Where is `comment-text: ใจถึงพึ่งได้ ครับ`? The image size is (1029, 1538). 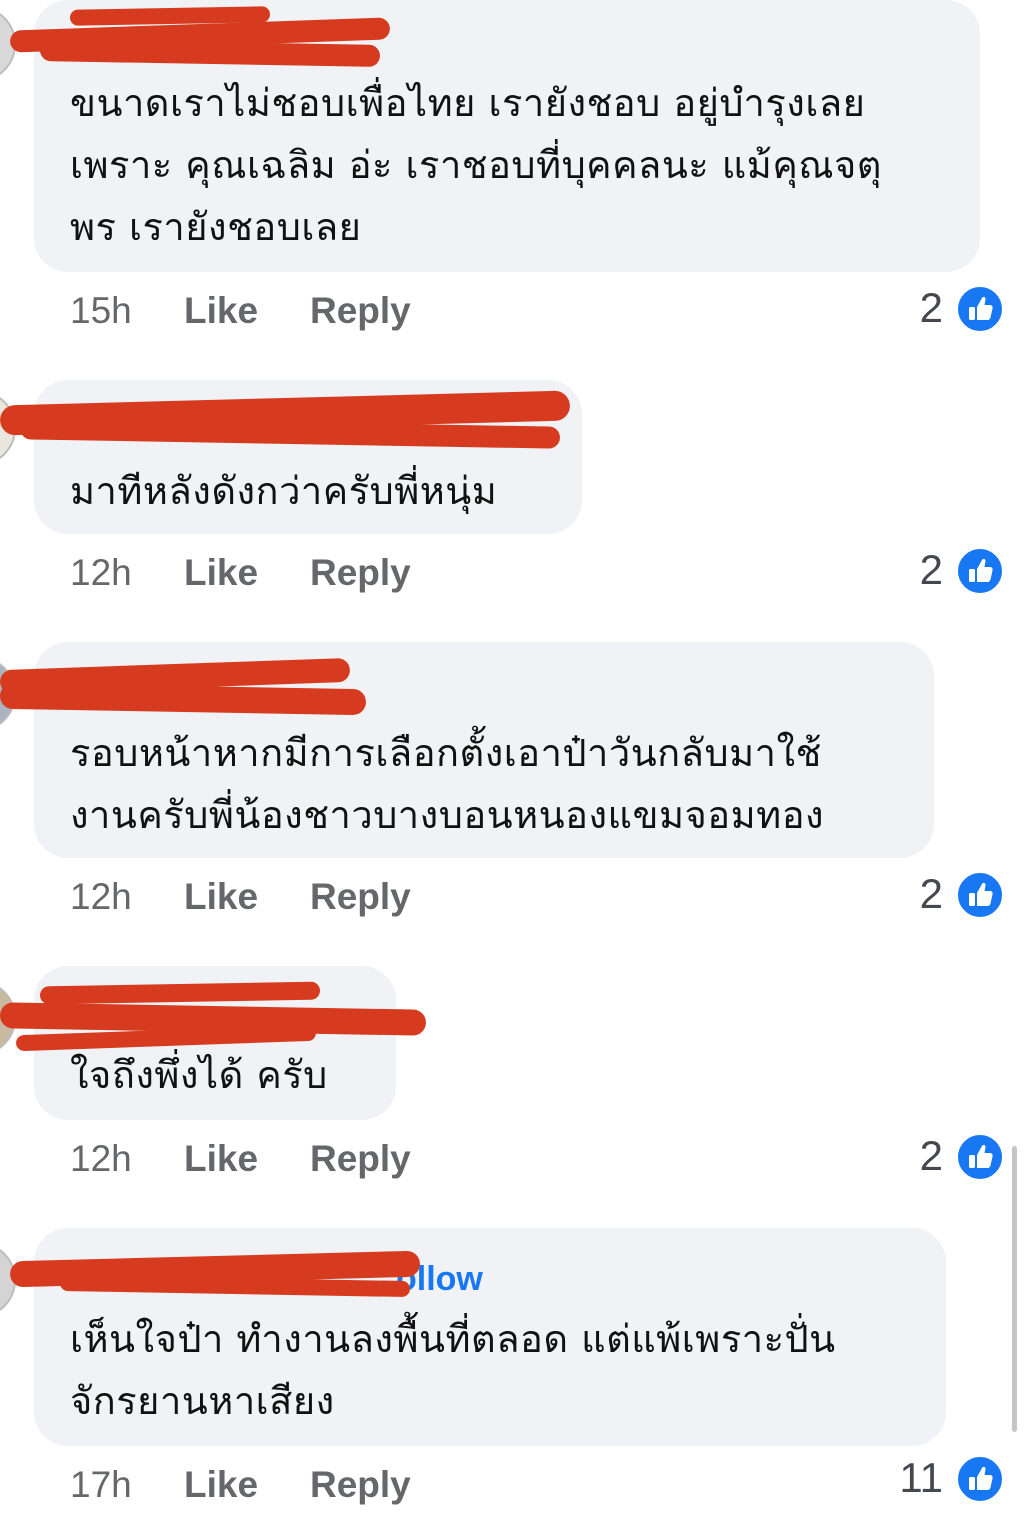 comment-text: ใจถึงพึ่งได้ ครับ is located at coordinates (199, 1075).